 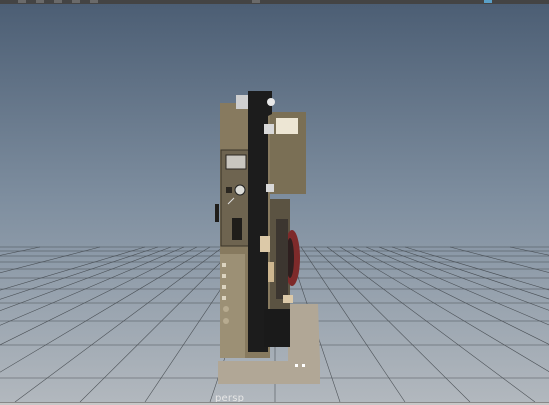 I want to click on lower-drive, so click(x=277, y=328).